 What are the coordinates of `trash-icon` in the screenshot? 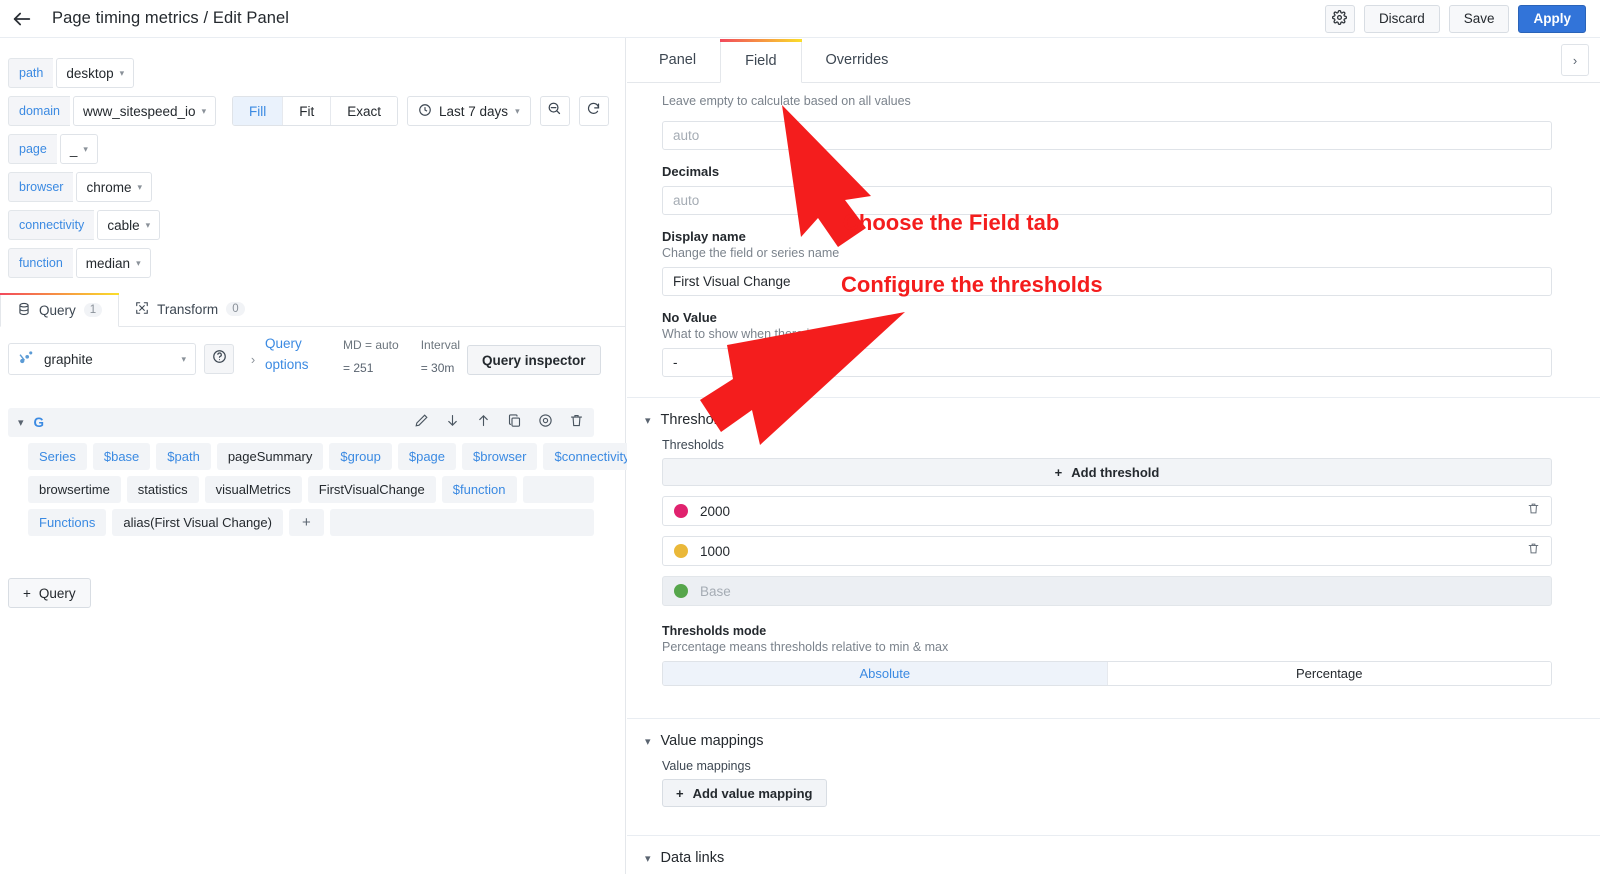 It's located at (576, 423).